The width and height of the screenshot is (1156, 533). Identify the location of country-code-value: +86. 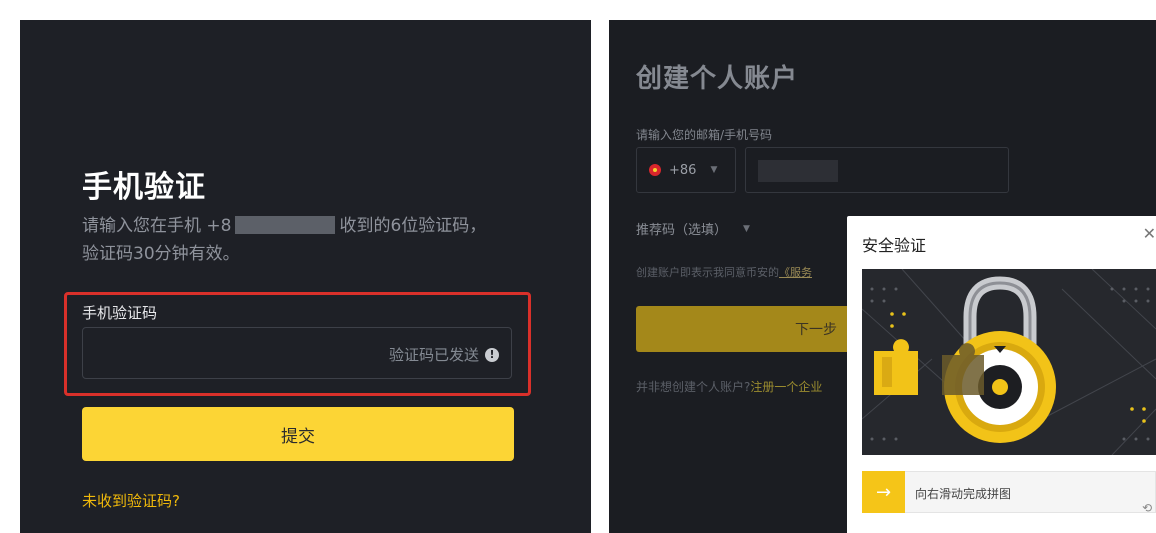
(683, 170).